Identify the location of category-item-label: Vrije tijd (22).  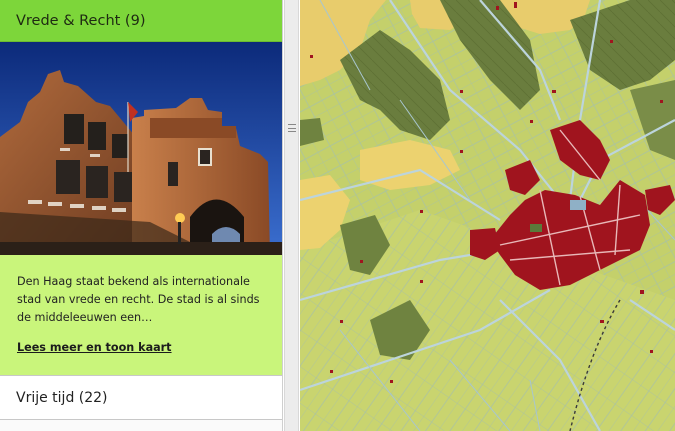
(62, 397).